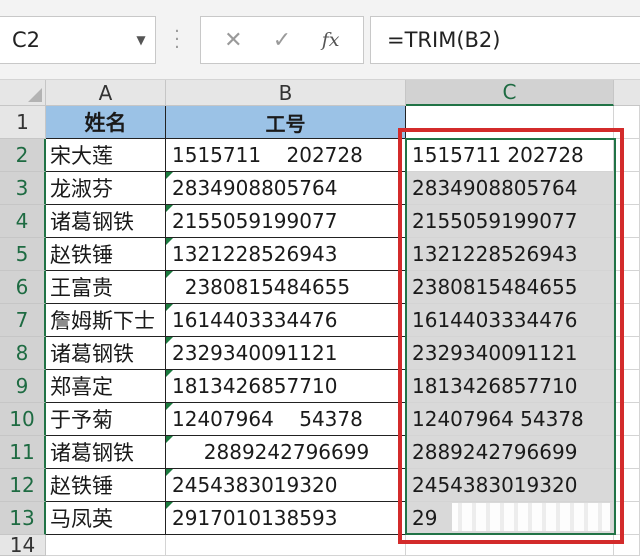 The height and width of the screenshot is (556, 640). I want to click on formula-buttons: ✕ ✓ fx, so click(282, 40).